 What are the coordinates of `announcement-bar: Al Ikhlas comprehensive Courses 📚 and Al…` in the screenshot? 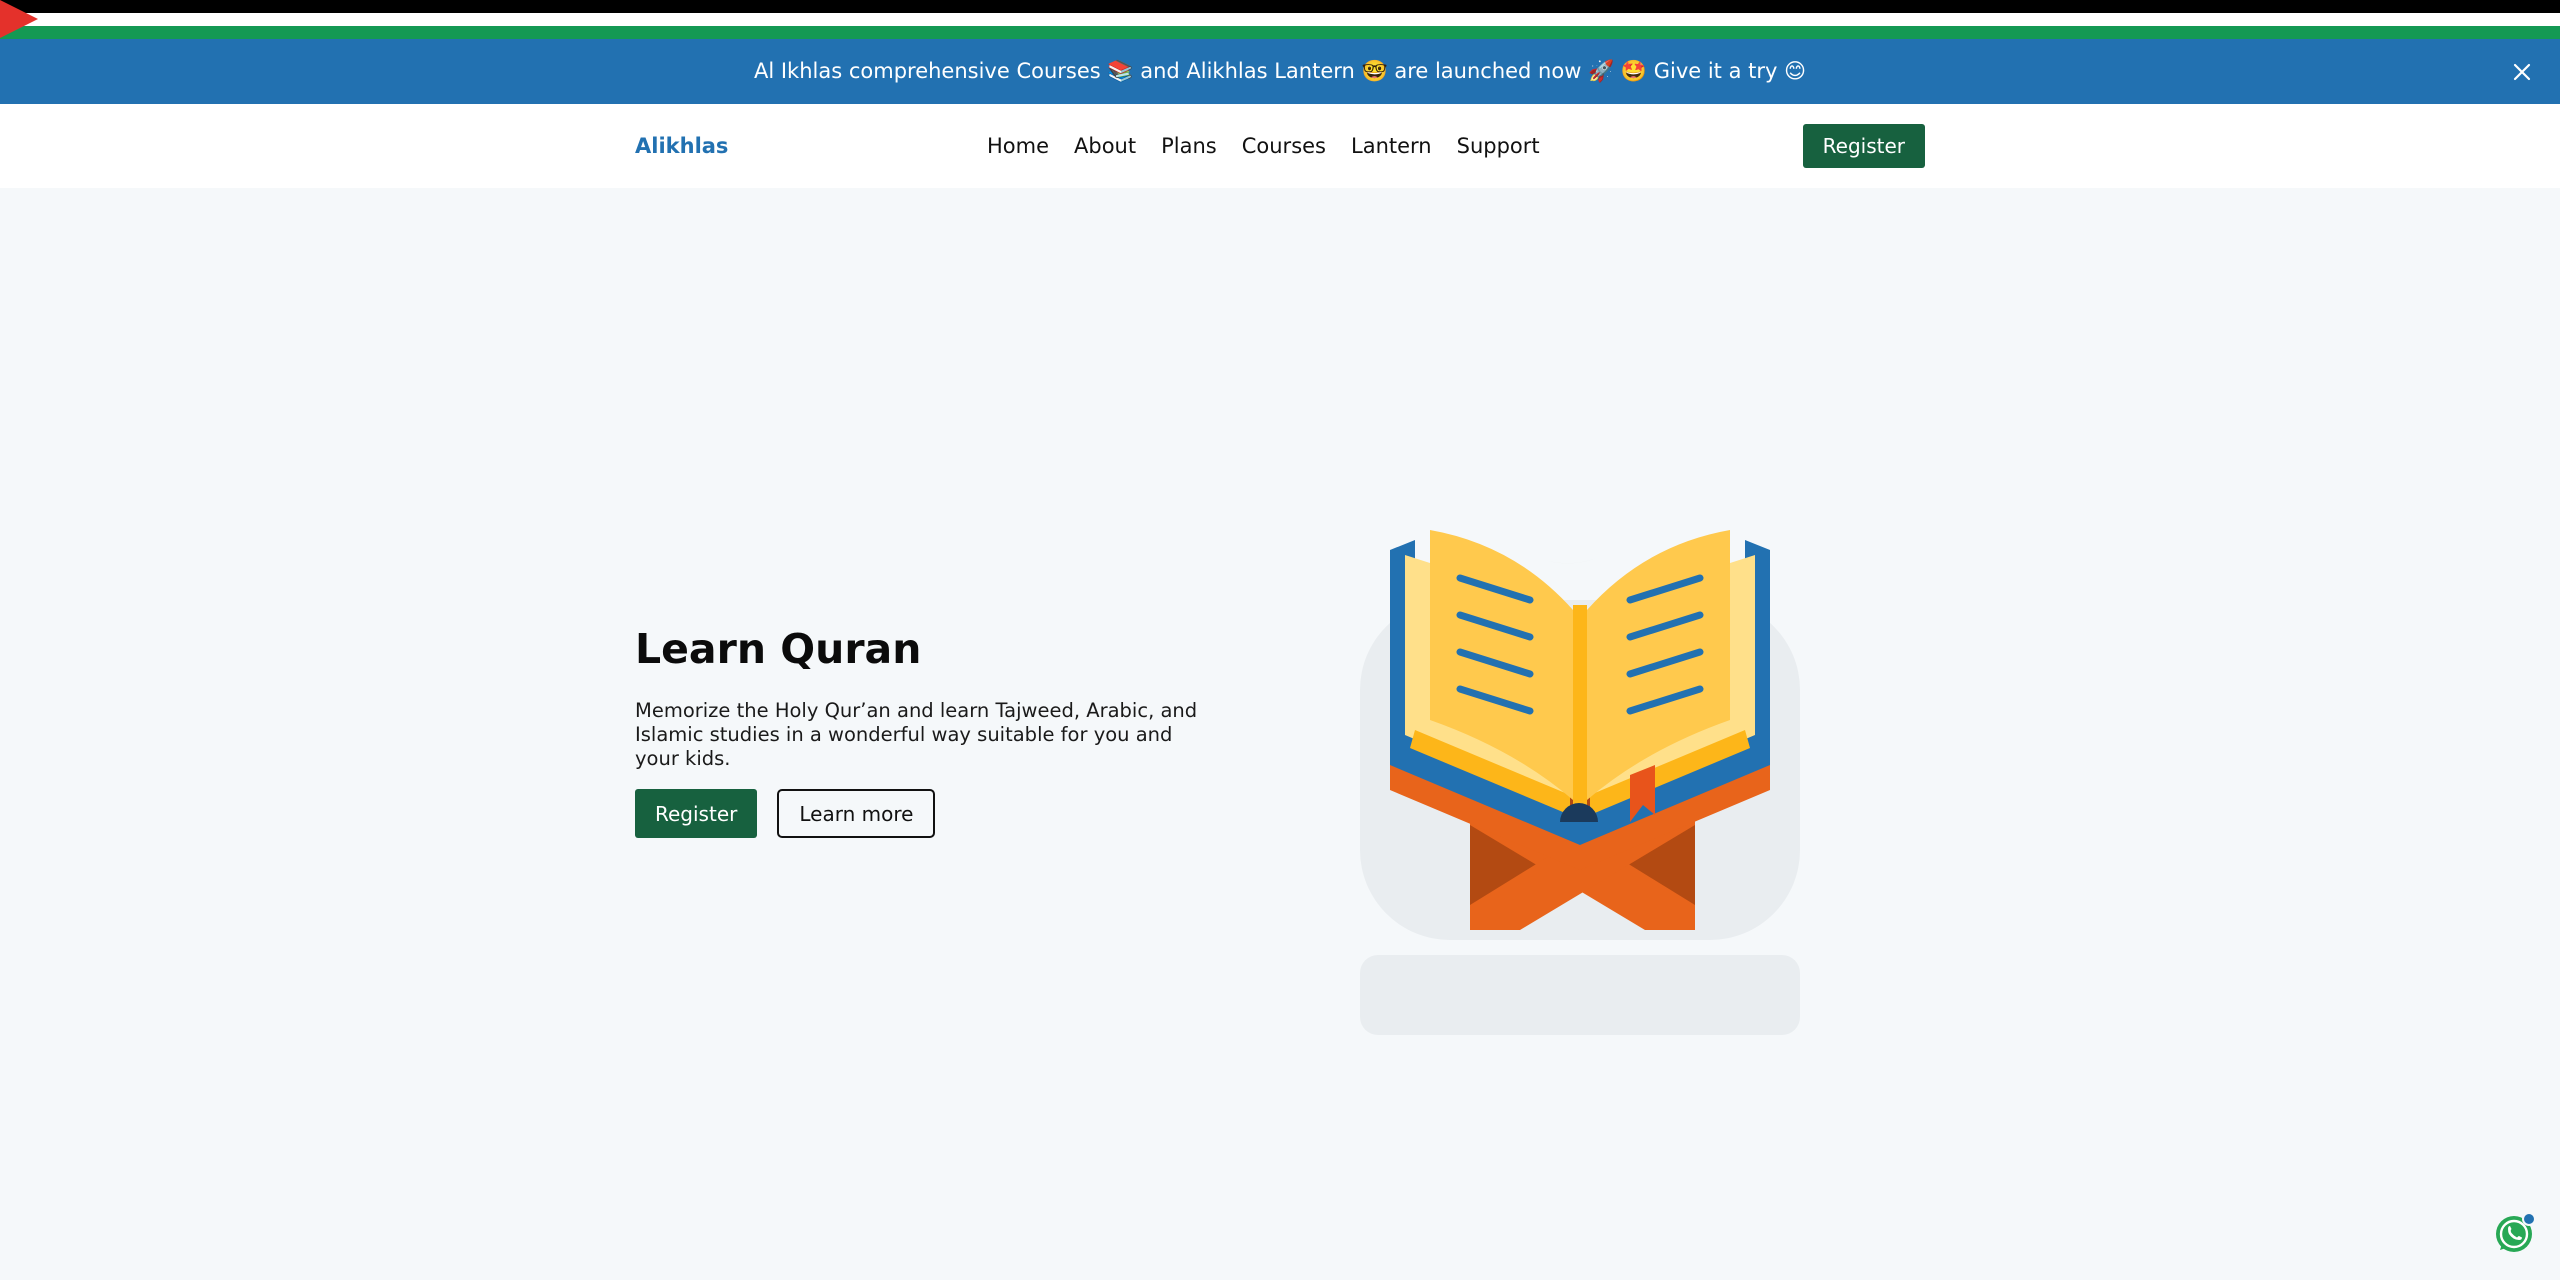 It's located at (1280, 71).